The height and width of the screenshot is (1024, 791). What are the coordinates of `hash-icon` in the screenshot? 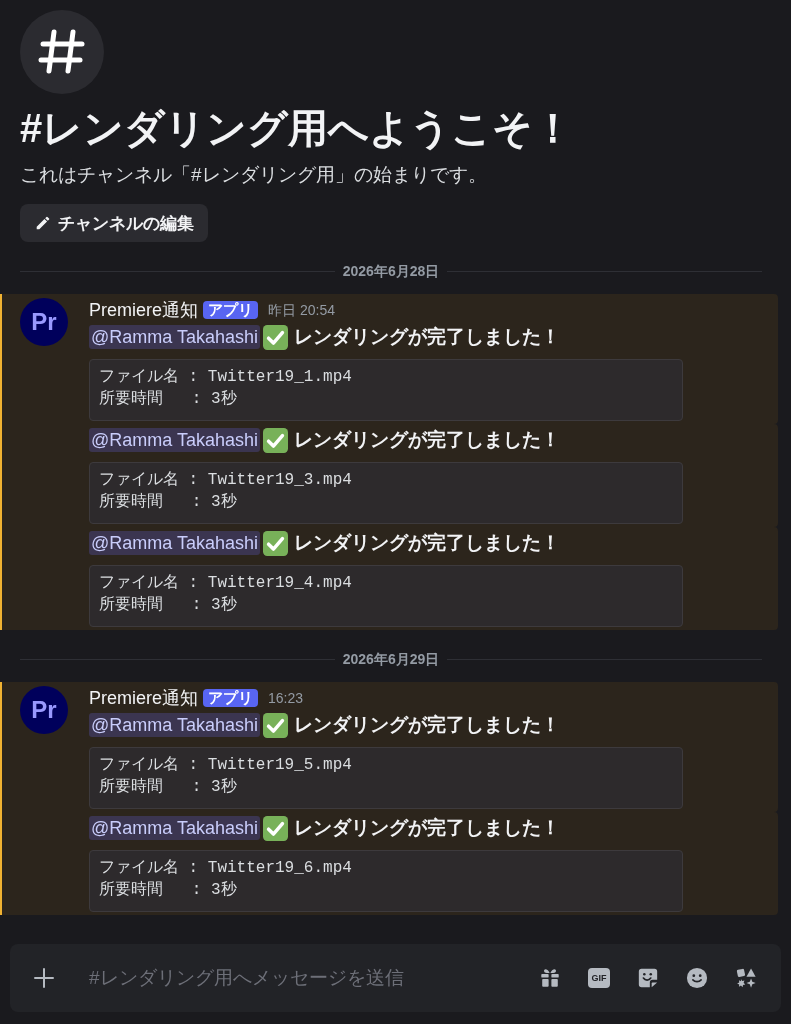 It's located at (62, 52).